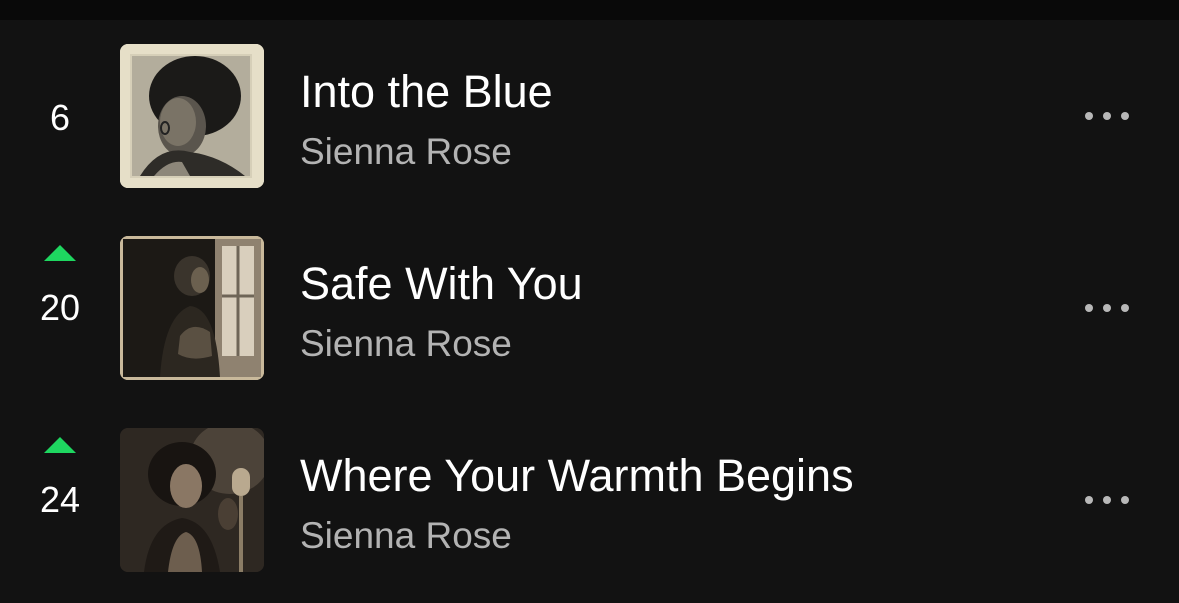 This screenshot has width=1179, height=603. What do you see at coordinates (441, 284) in the screenshot?
I see `track-title: Safe With You` at bounding box center [441, 284].